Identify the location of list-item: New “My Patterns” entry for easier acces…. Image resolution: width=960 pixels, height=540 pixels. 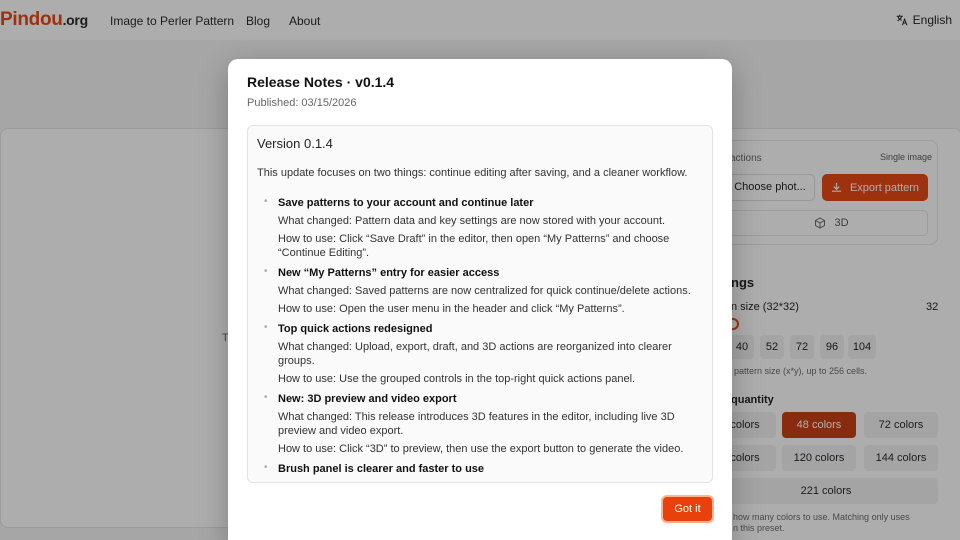
(484, 291).